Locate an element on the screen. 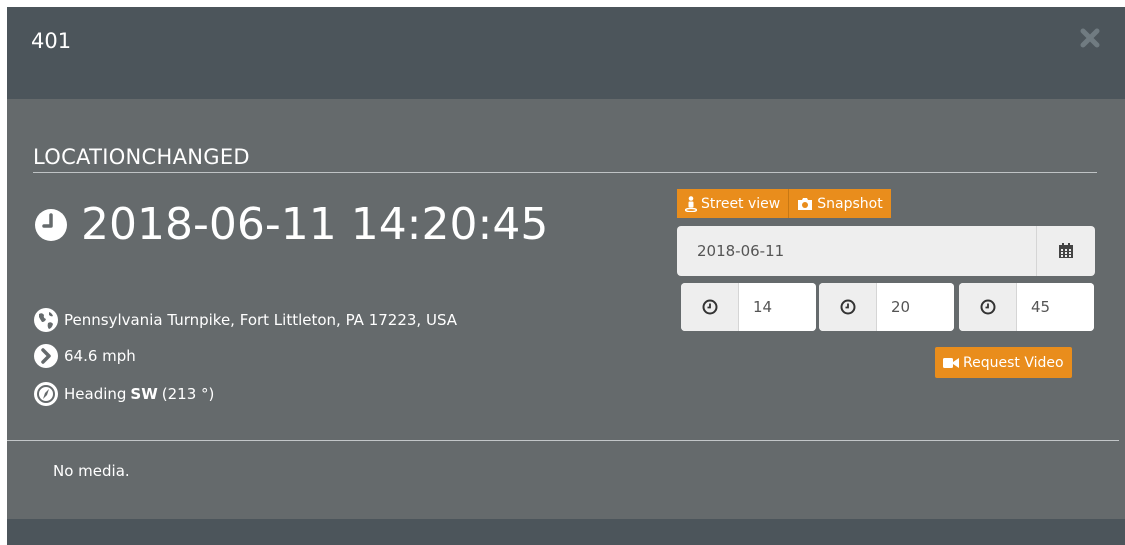 The image size is (1125, 545). heading-direction: SW is located at coordinates (144, 394).